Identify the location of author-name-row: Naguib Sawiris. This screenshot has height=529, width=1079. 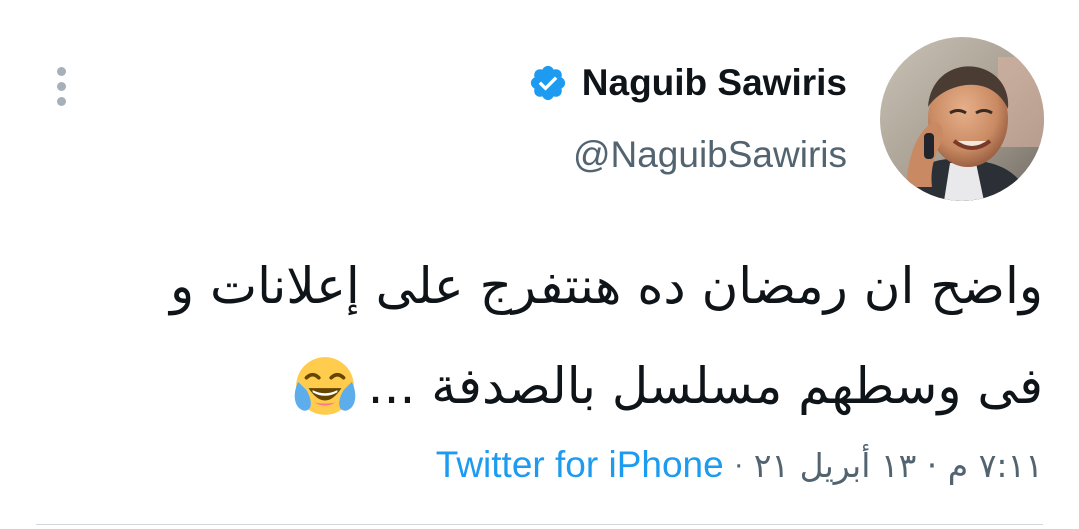
(687, 83).